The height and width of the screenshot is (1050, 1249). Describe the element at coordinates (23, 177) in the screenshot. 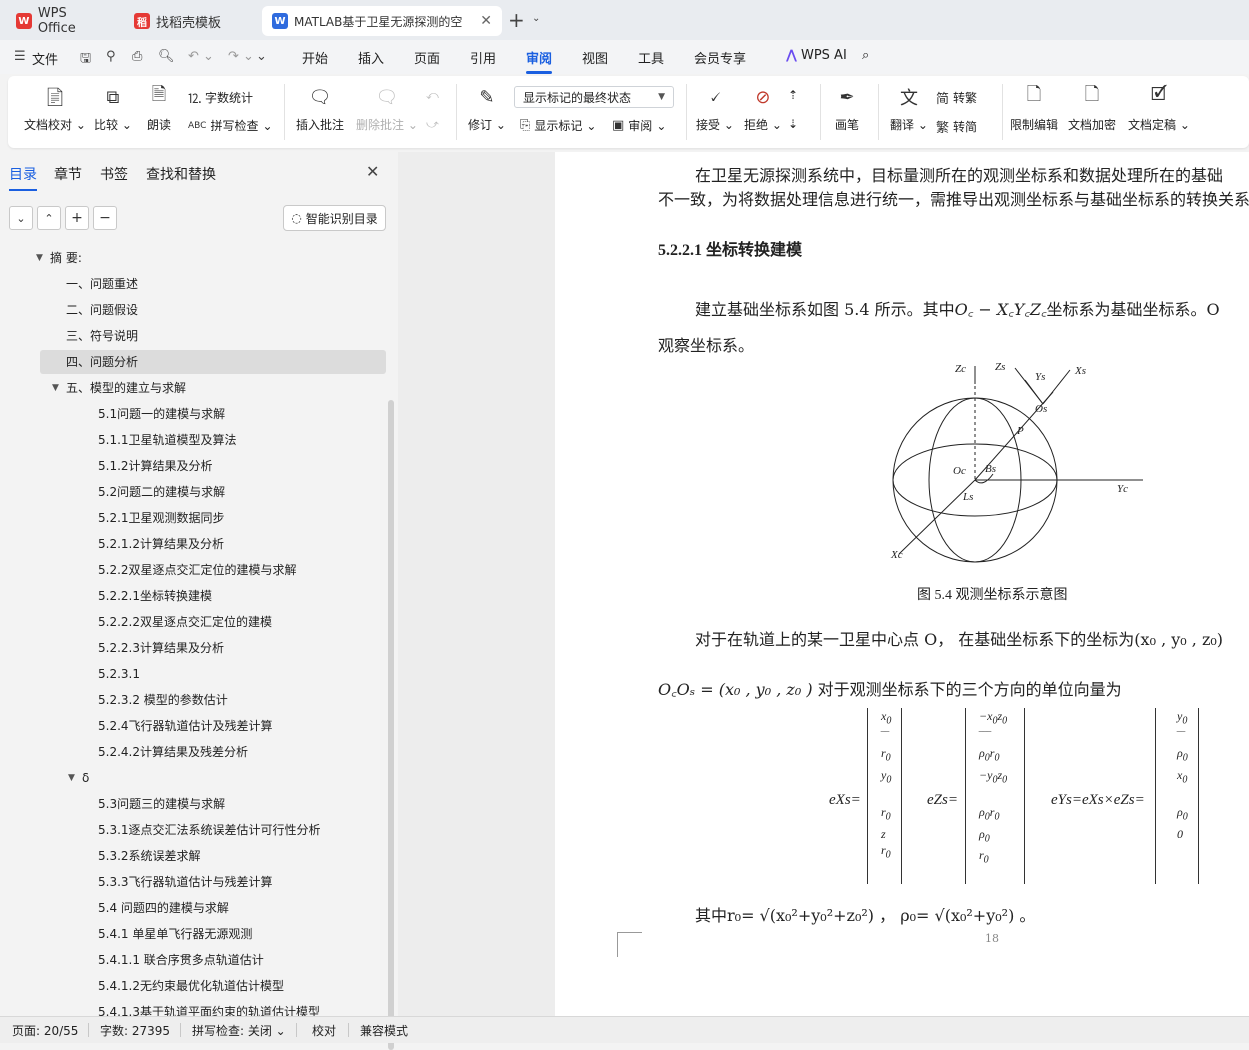

I see `tab-toc: 目录` at that location.